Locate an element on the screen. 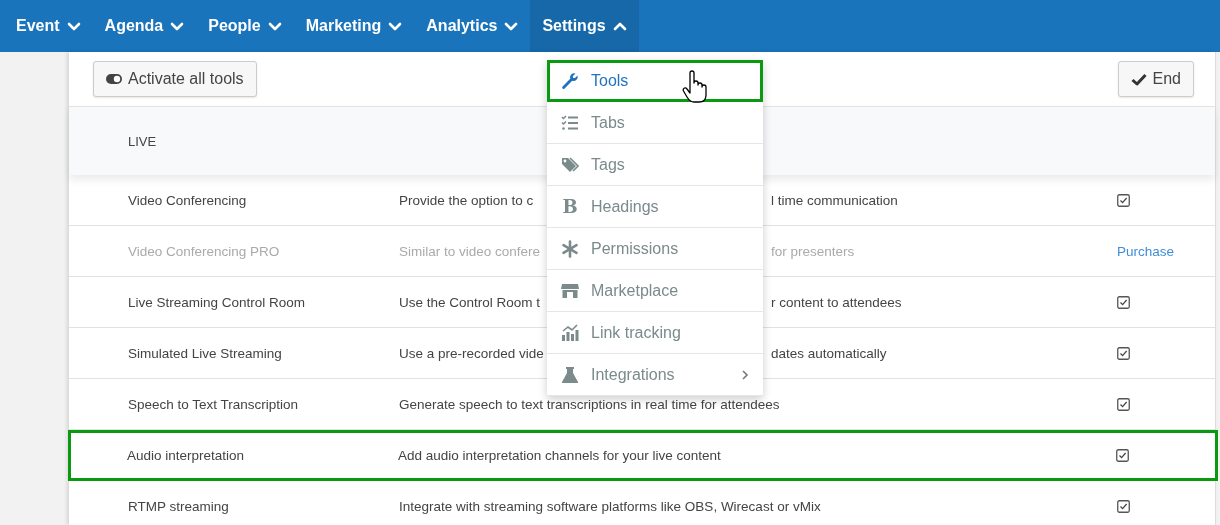 The image size is (1220, 525). nav-menu-item: People is located at coordinates (245, 26).